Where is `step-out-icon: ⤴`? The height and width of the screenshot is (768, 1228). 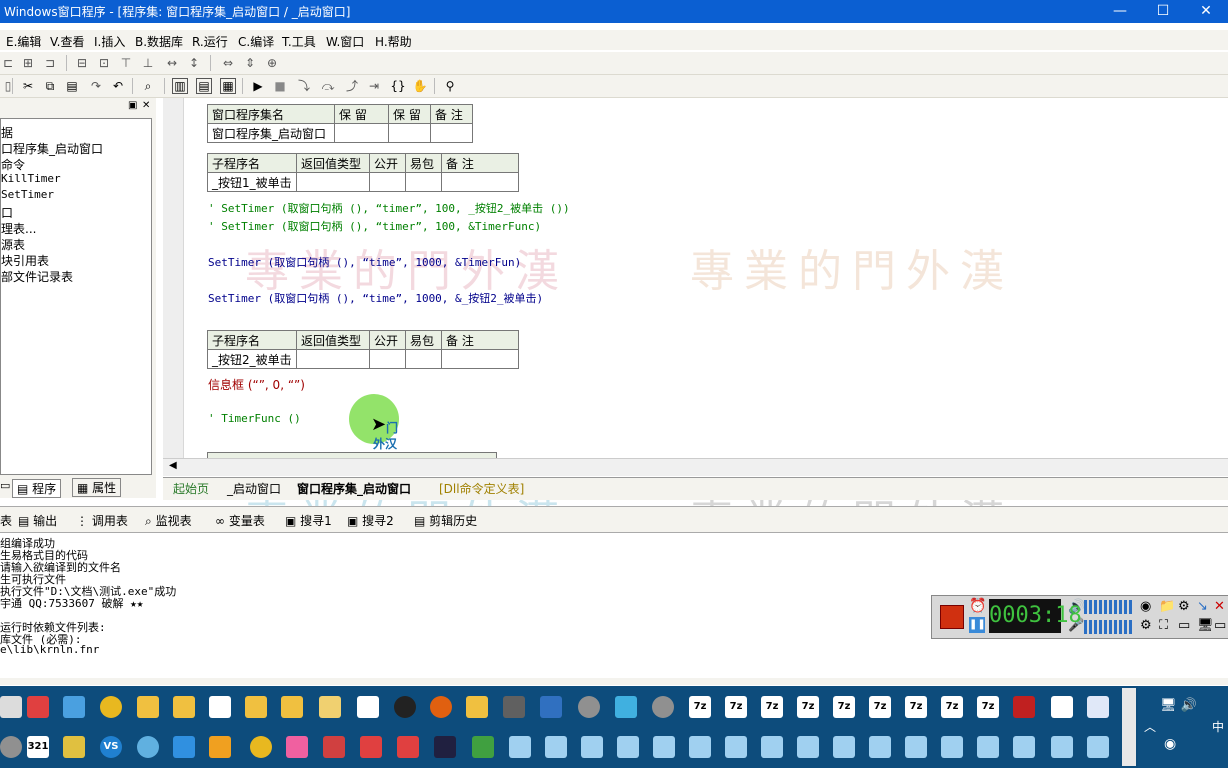 step-out-icon: ⤴ is located at coordinates (352, 86).